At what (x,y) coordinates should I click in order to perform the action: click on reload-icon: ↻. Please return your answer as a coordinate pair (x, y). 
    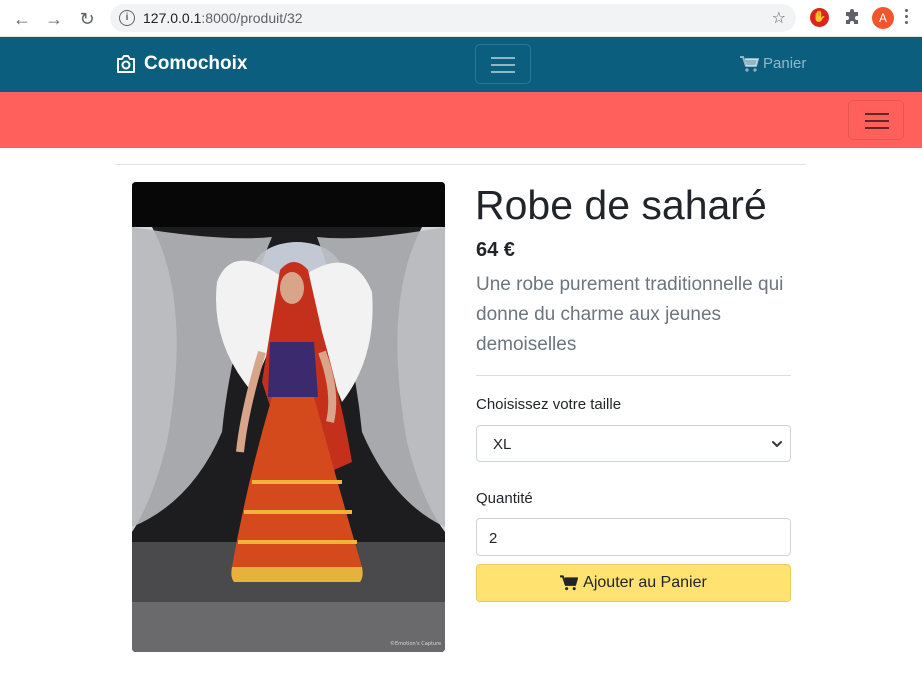
    Looking at the image, I should click on (87, 19).